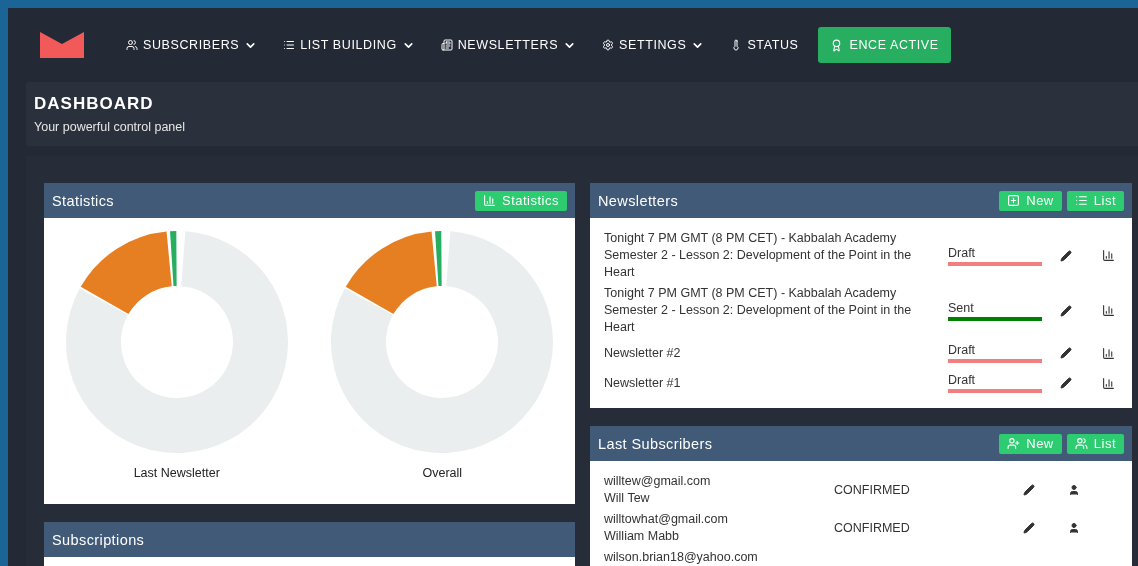 The image size is (1138, 566). Describe the element at coordinates (764, 45) in the screenshot. I see `nav-item: STATUS` at that location.